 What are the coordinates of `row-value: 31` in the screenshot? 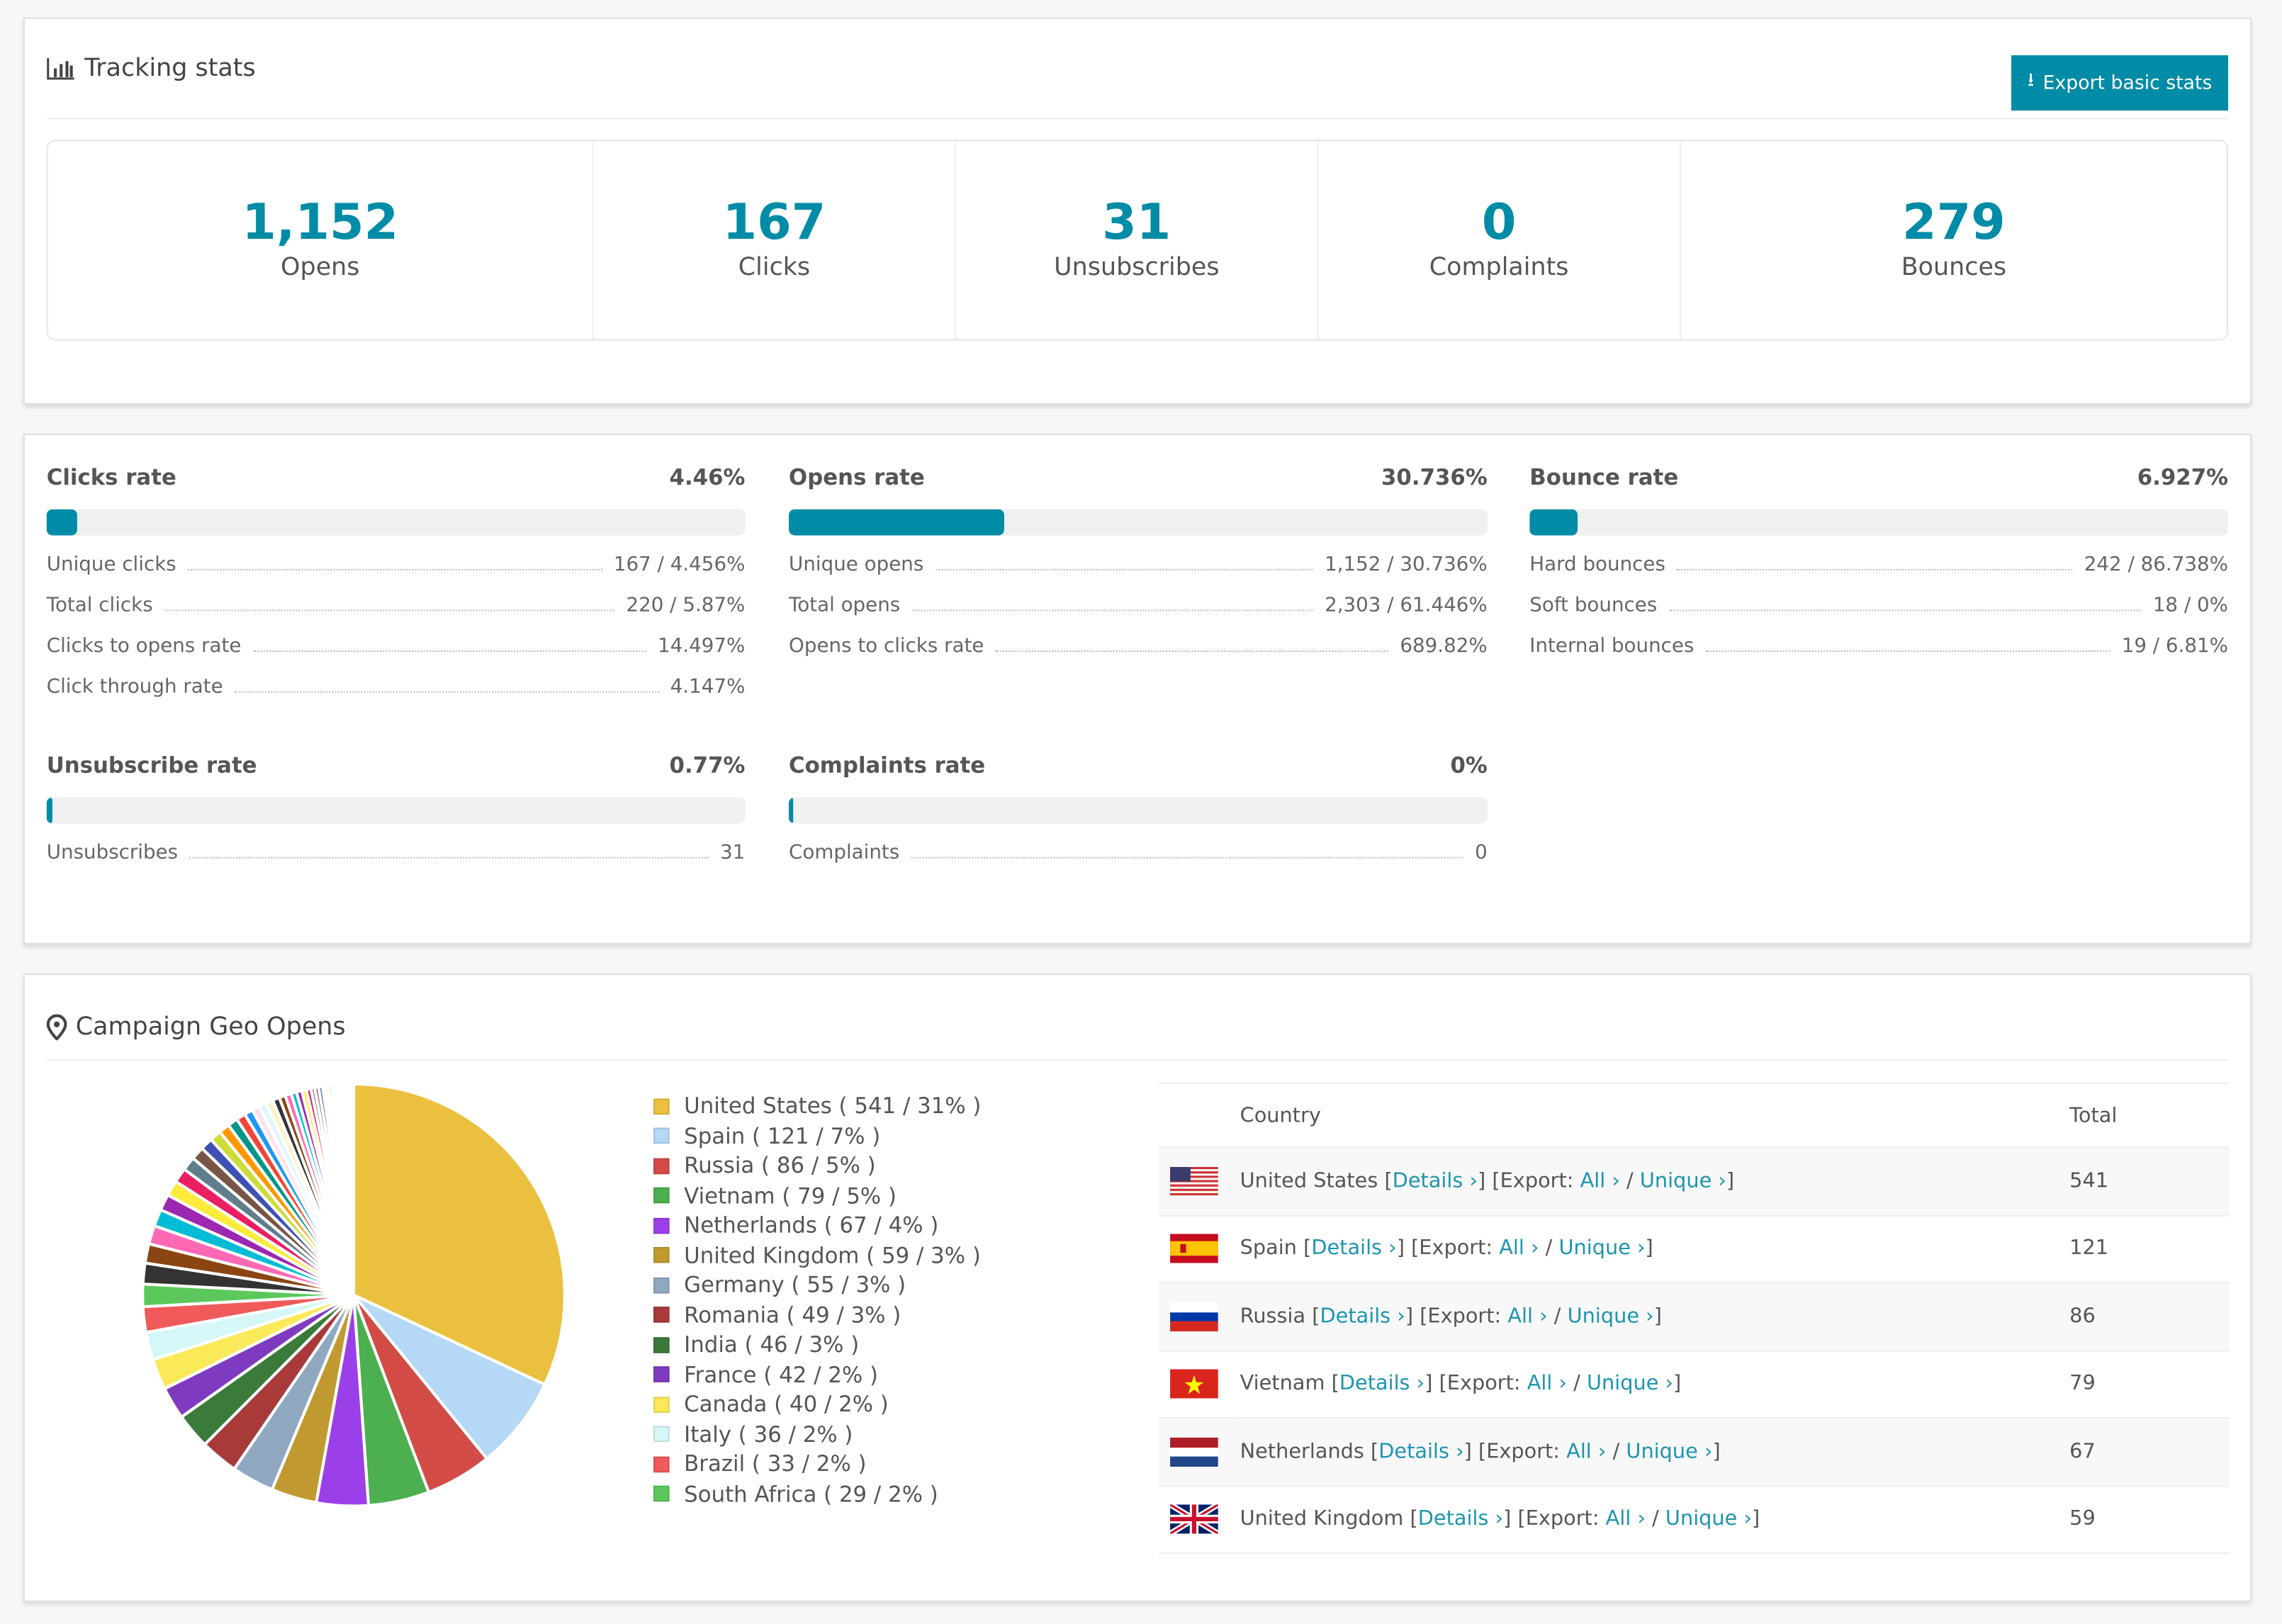 It's located at (733, 852).